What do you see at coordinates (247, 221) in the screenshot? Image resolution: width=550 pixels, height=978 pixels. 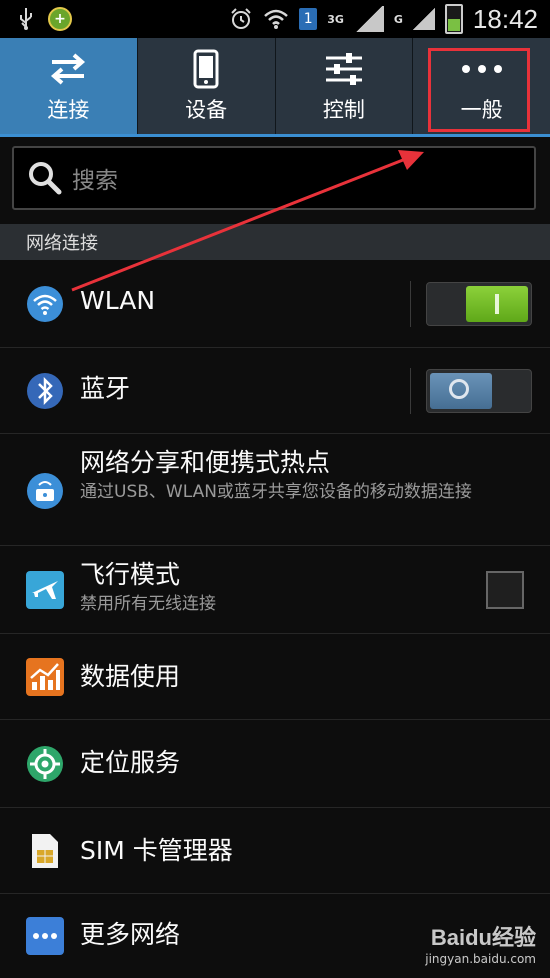 I see `annotation-arrow` at bounding box center [247, 221].